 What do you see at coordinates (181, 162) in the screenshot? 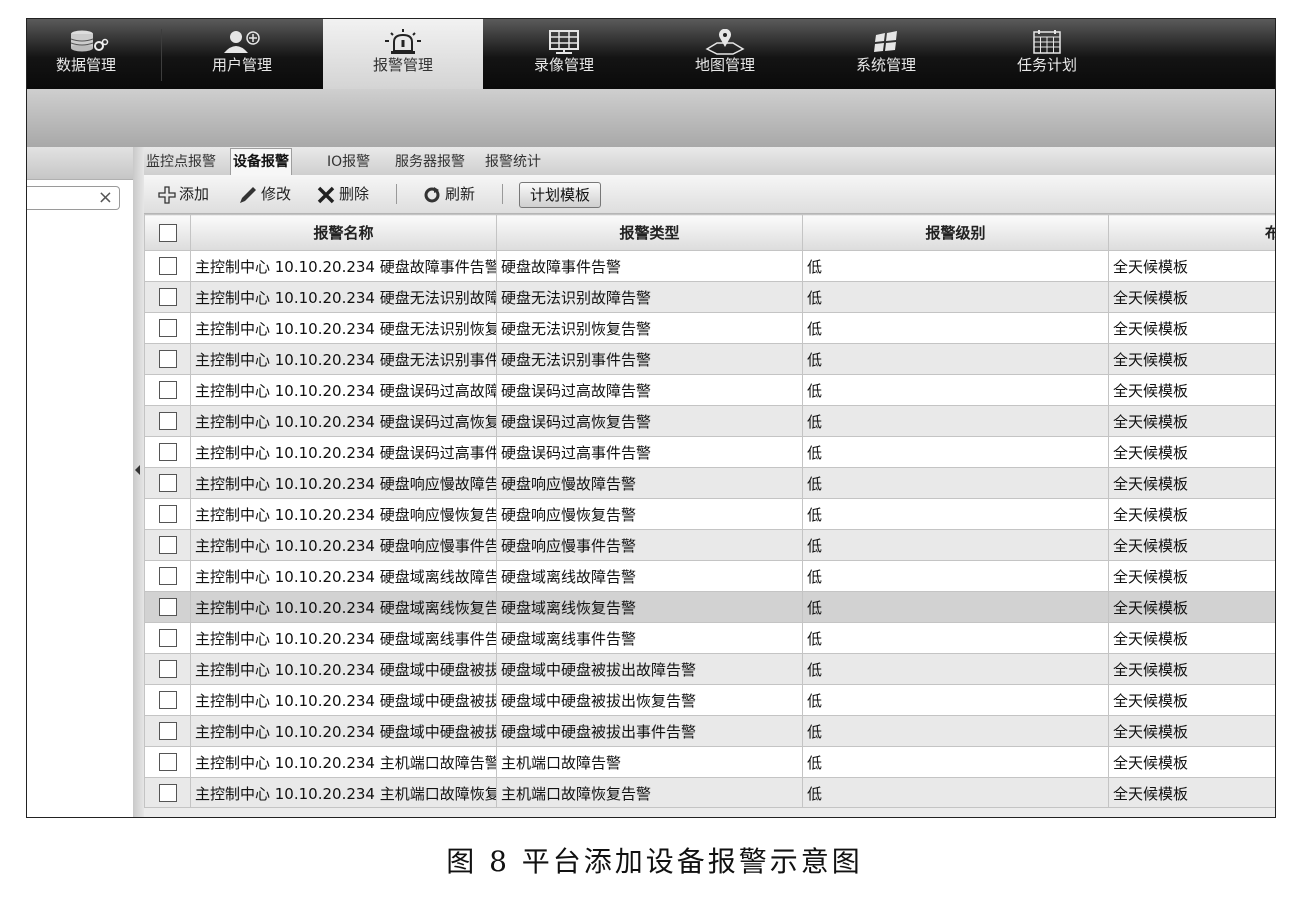
I see `tab-monitor-point-alarm: 监控点报警` at bounding box center [181, 162].